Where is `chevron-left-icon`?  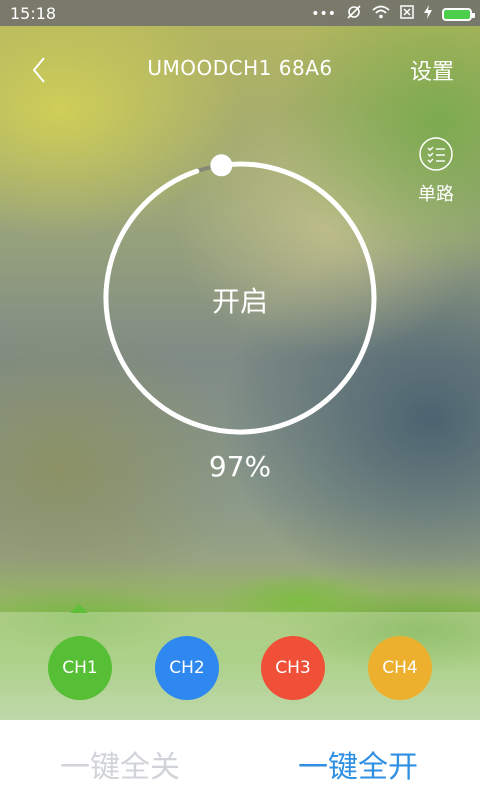
chevron-left-icon is located at coordinates (38, 70).